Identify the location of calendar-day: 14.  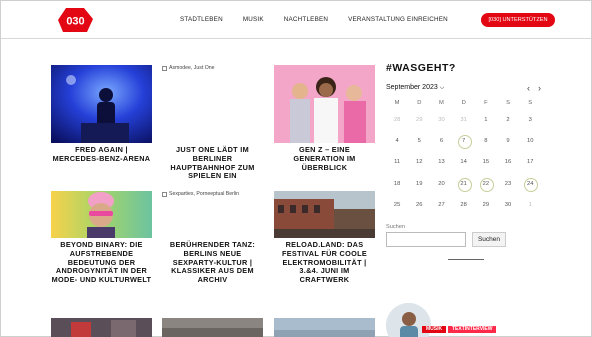
(464, 162).